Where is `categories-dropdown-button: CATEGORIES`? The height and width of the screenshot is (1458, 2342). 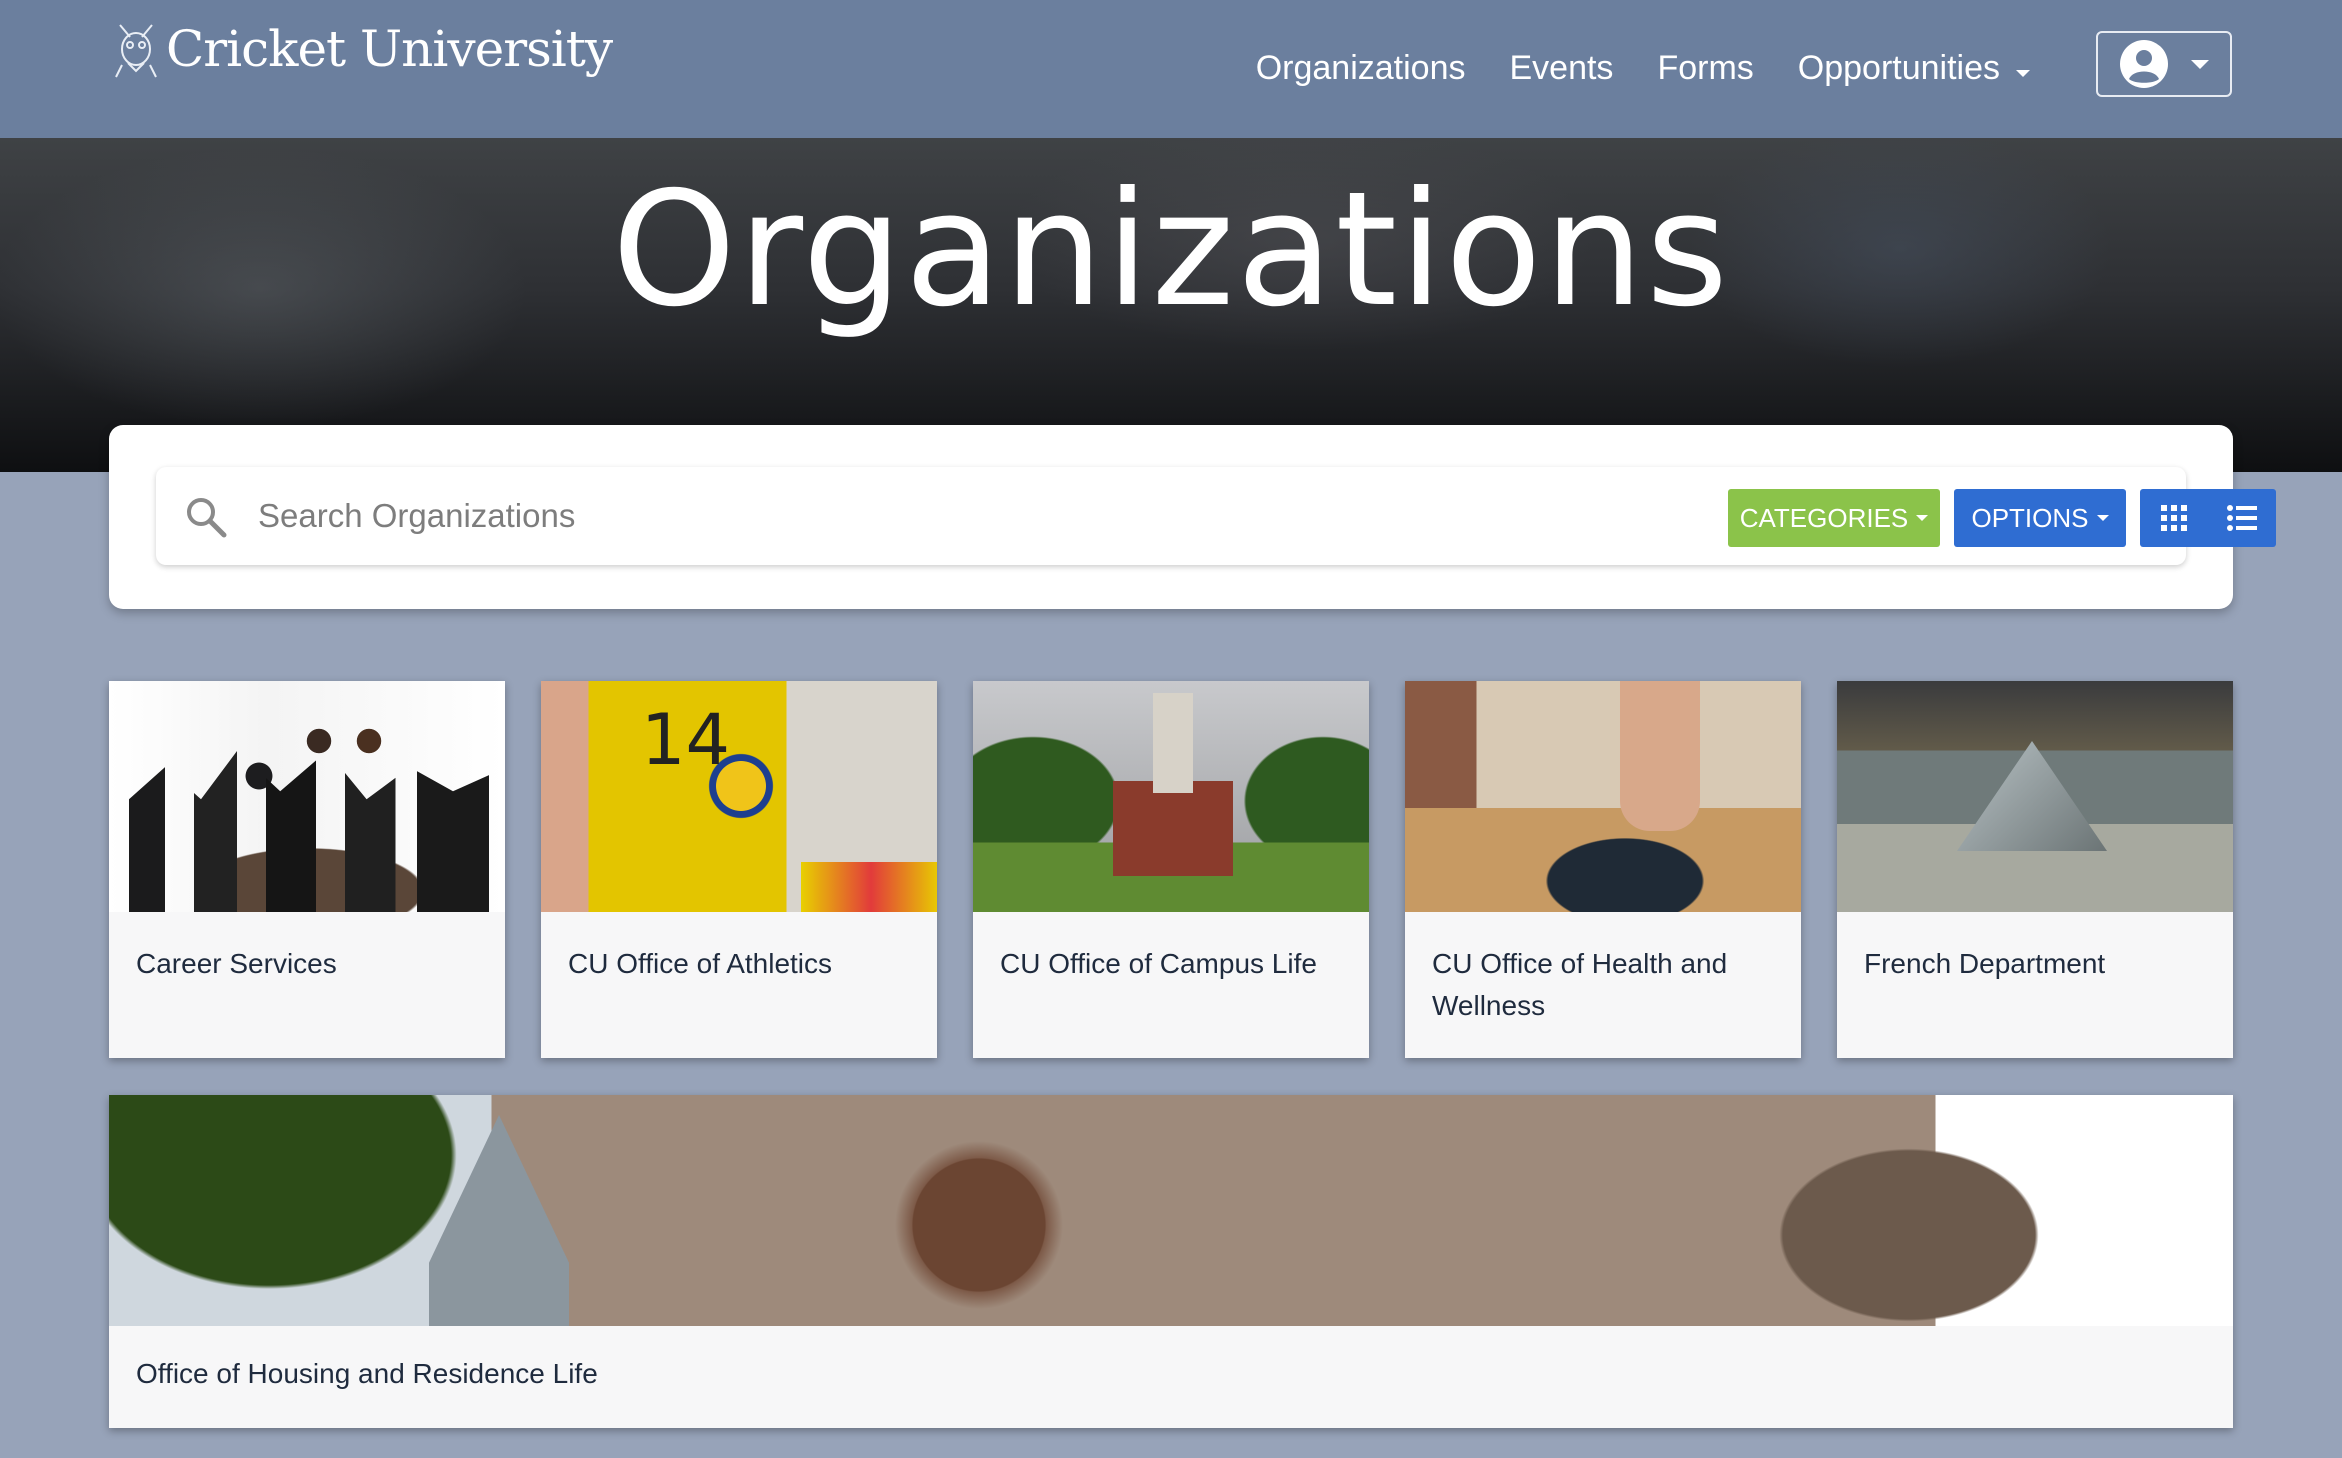
categories-dropdown-button: CATEGORIES is located at coordinates (1834, 518).